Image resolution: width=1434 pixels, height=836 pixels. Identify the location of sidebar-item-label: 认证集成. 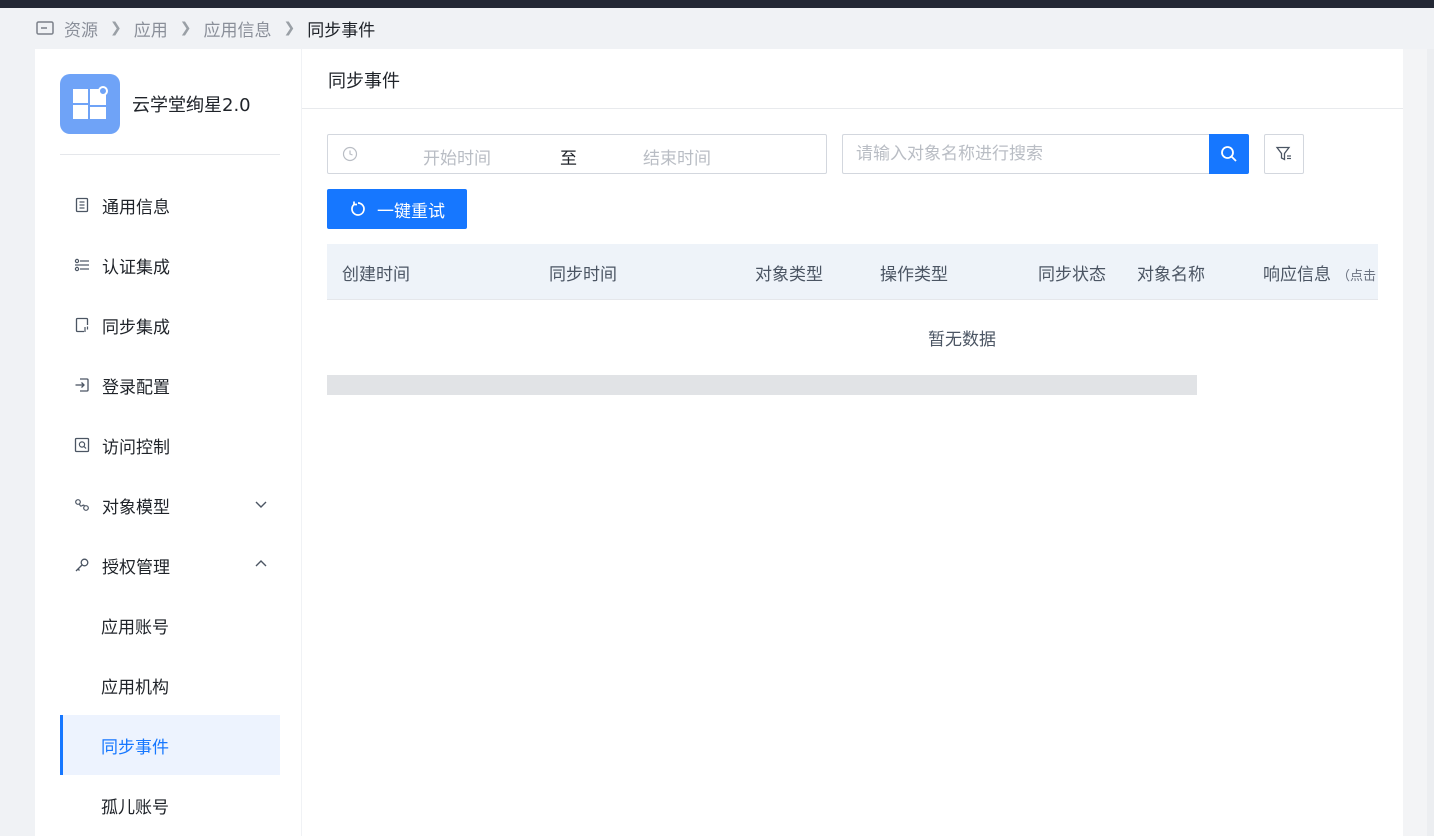
(136, 267).